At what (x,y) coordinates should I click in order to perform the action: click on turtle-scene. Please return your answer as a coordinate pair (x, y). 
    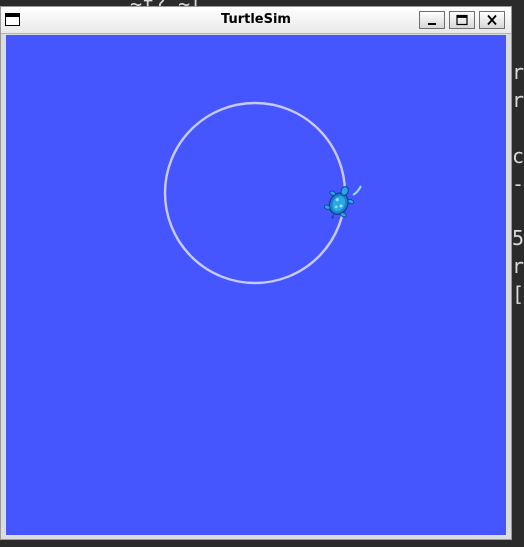
    Looking at the image, I should click on (262, 193).